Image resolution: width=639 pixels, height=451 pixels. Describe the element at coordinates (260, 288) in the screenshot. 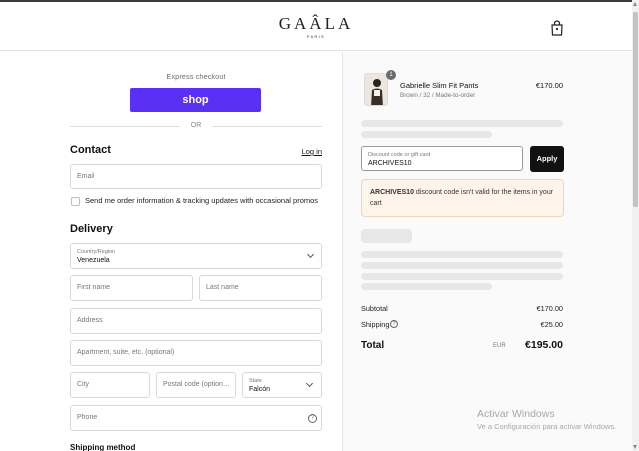

I see `last-name-field: Last name` at that location.